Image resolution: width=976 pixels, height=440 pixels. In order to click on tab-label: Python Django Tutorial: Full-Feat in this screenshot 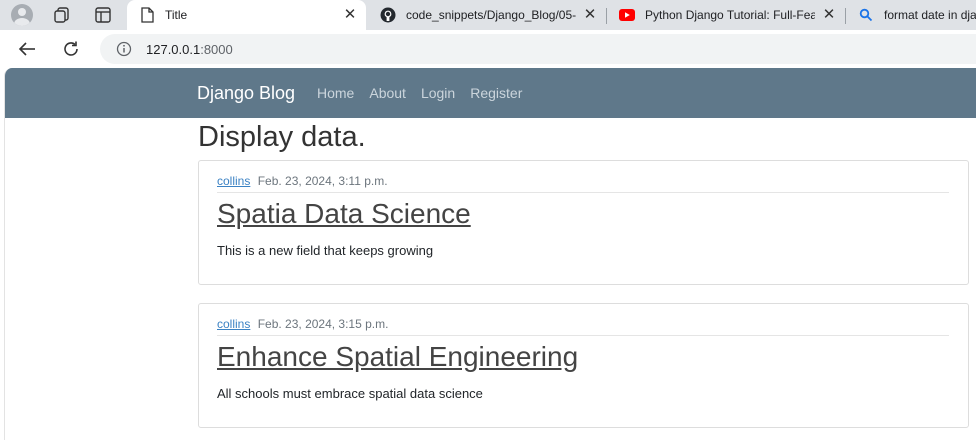, I will do `click(730, 15)`.